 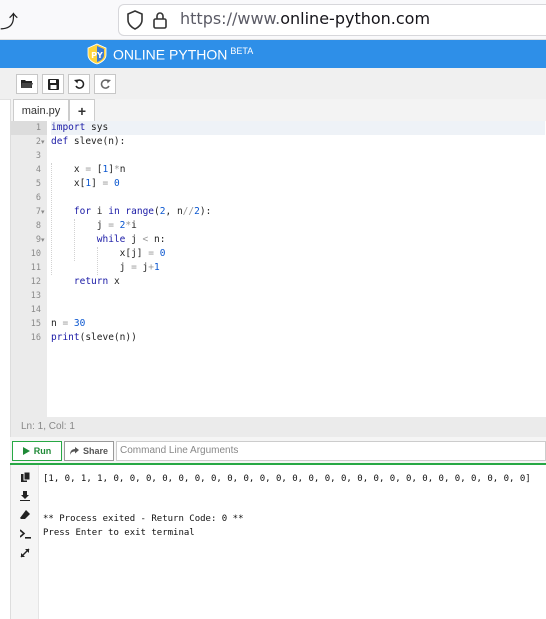 What do you see at coordinates (25, 477) in the screenshot?
I see `copy-icon` at bounding box center [25, 477].